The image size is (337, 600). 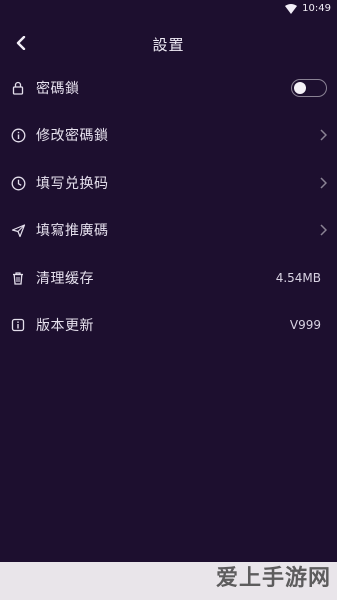 What do you see at coordinates (273, 578) in the screenshot?
I see `watermark-logo: 爱上手游网` at bounding box center [273, 578].